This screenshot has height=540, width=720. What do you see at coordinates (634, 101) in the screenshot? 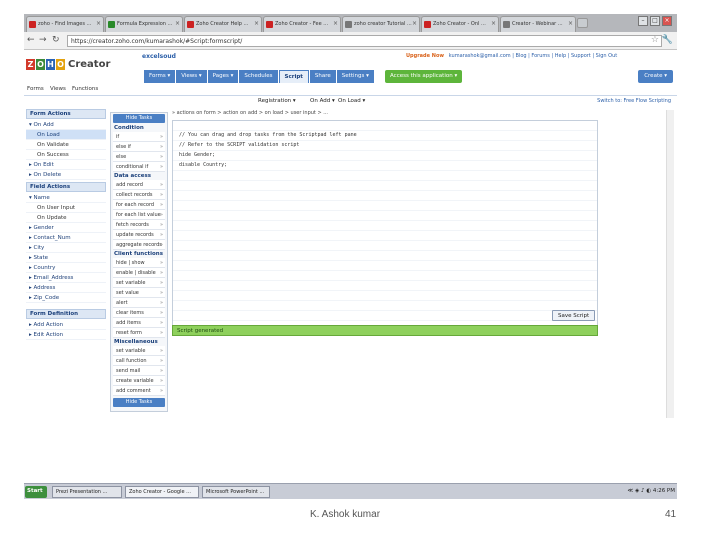
I see `switch-mode-links: Switch to: Free Flow Scripting` at bounding box center [634, 101].